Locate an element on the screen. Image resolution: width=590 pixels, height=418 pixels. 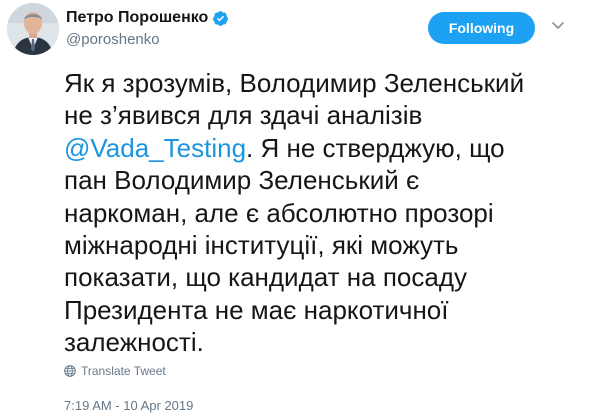
tweet-line: не з’явився для здачі аналізів is located at coordinates (243, 115).